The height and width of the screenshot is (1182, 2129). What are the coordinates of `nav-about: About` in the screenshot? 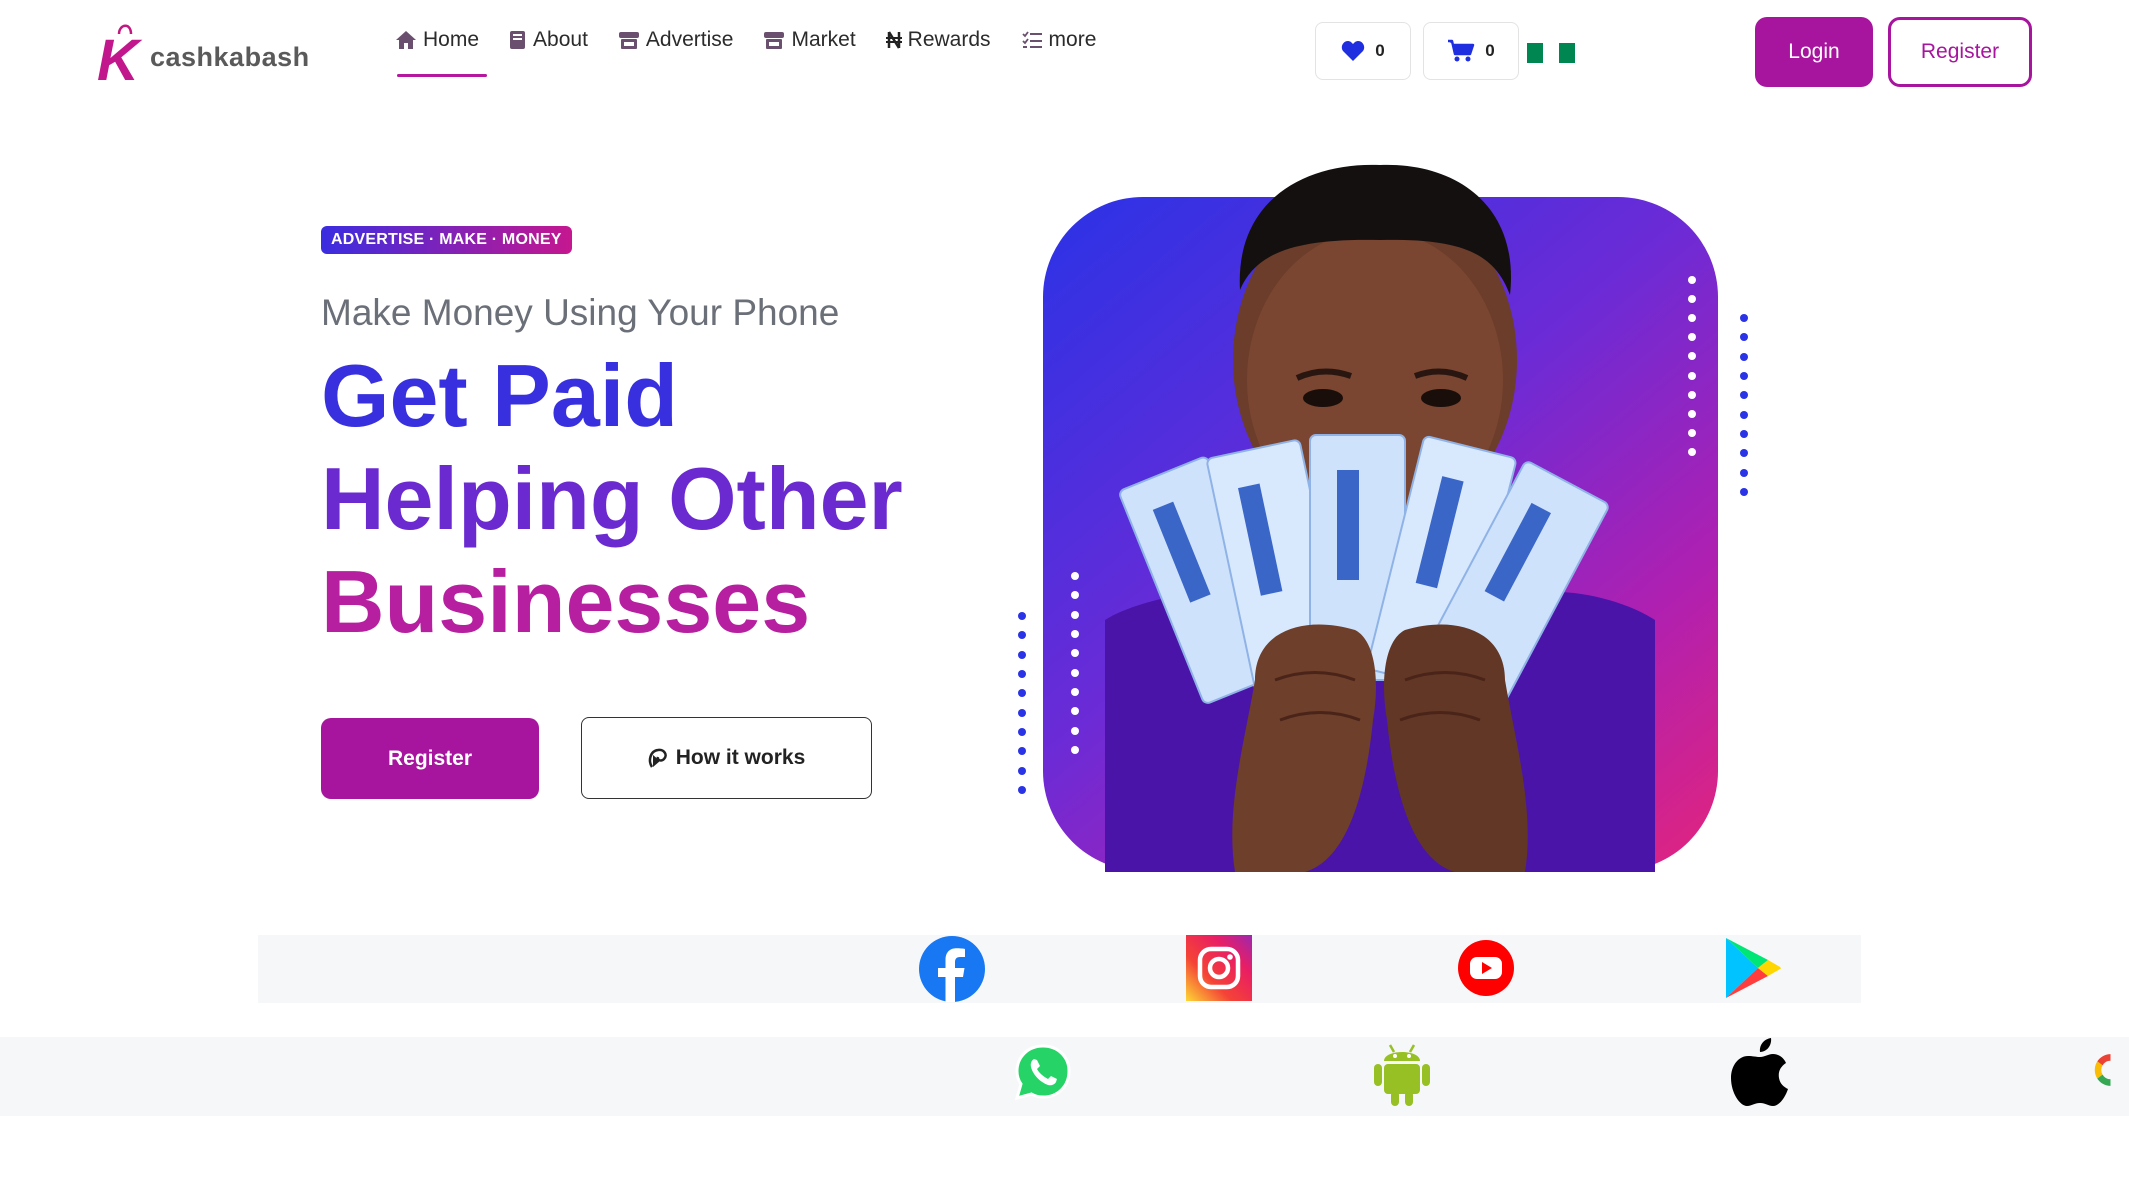 It's located at (548, 40).